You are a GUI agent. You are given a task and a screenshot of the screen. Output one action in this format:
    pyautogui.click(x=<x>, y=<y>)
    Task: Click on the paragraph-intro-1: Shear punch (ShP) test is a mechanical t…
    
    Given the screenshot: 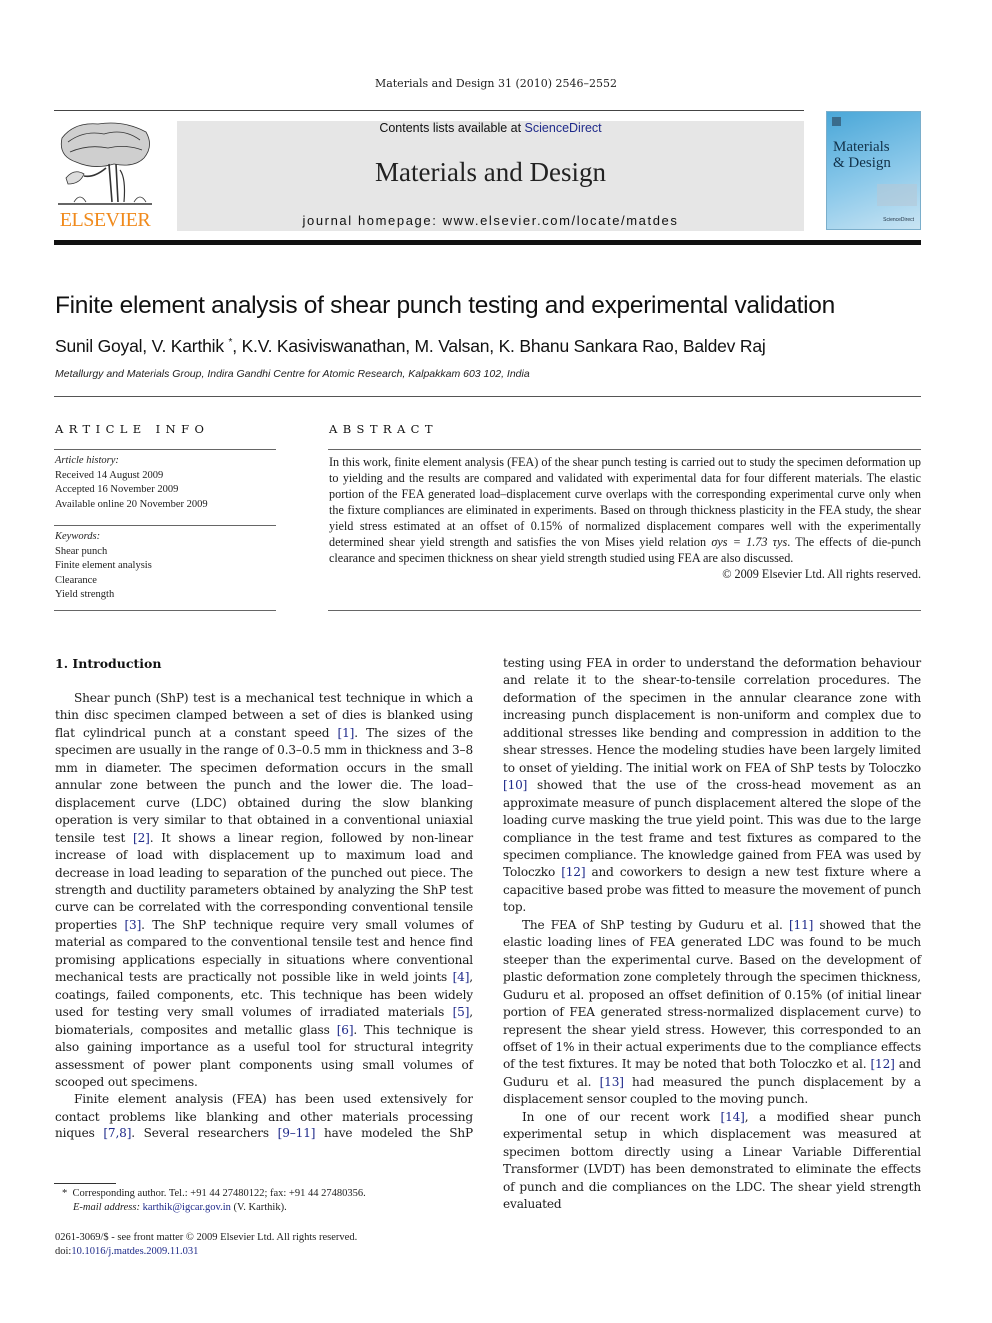 What is the action you would take?
    pyautogui.click(x=264, y=890)
    